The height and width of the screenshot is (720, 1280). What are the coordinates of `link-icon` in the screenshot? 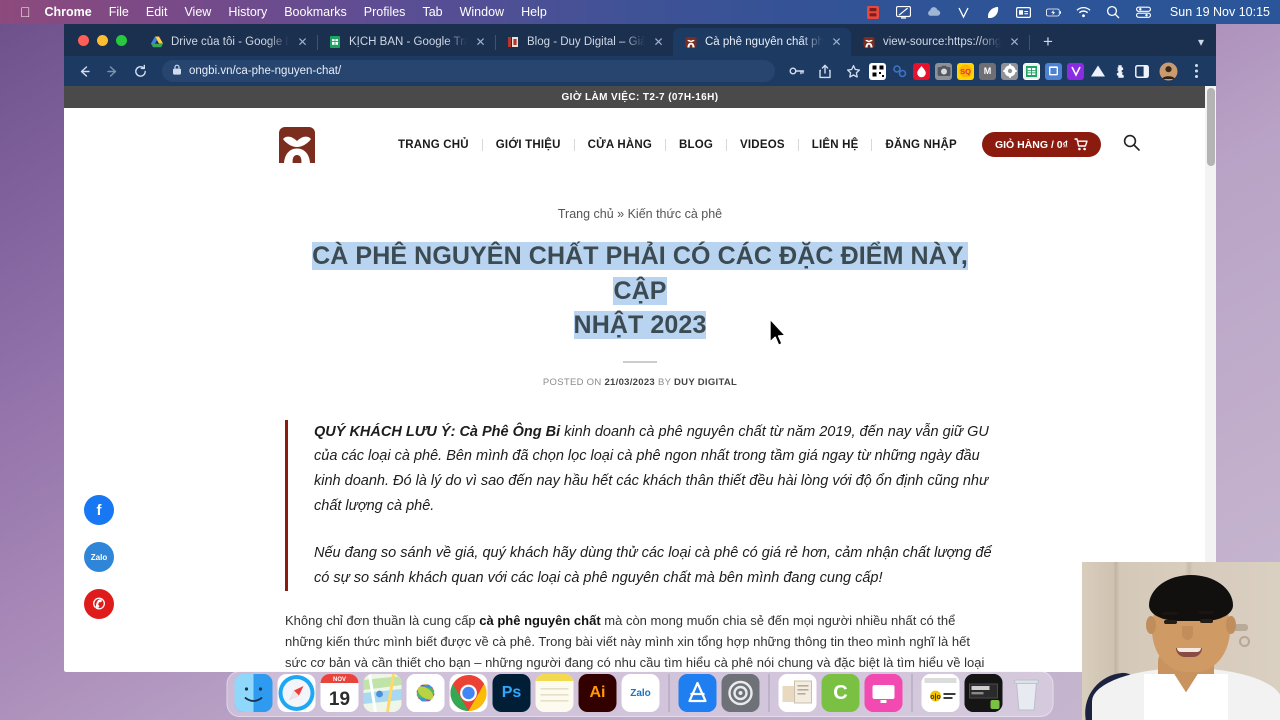 It's located at (899, 71).